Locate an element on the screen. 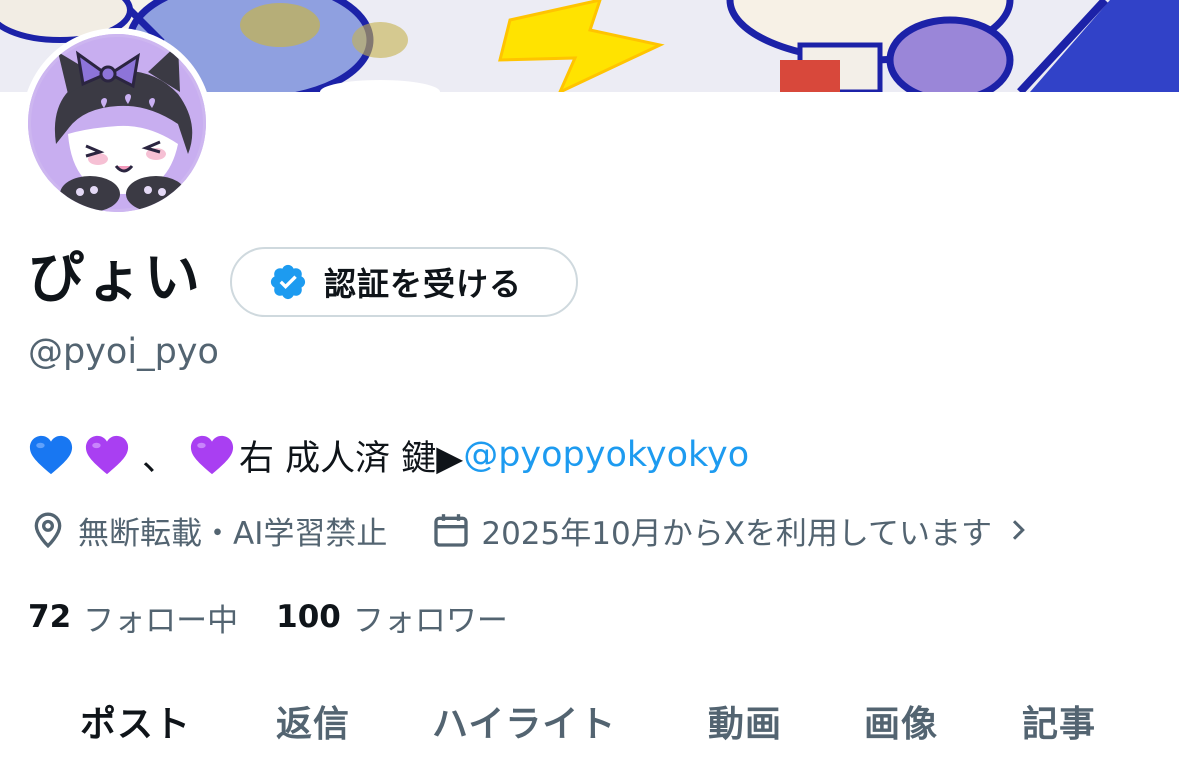  calendar-icon is located at coordinates (451, 530).